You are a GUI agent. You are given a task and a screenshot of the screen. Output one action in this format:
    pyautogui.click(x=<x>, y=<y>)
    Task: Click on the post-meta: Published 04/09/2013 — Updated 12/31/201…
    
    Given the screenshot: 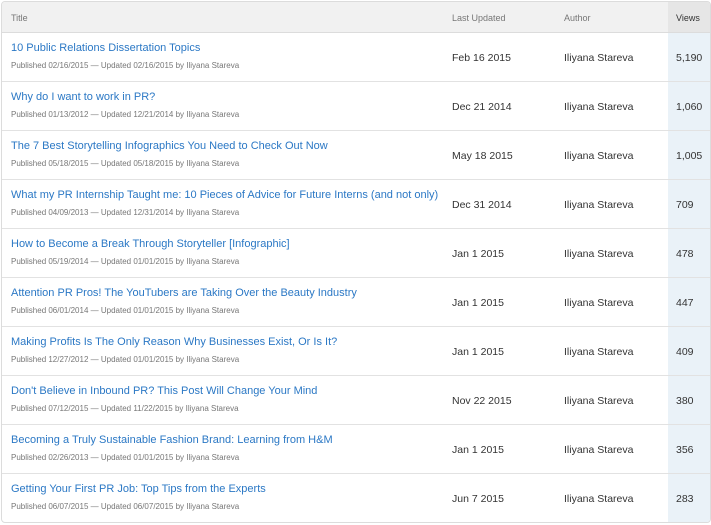 What is the action you would take?
    pyautogui.click(x=125, y=212)
    